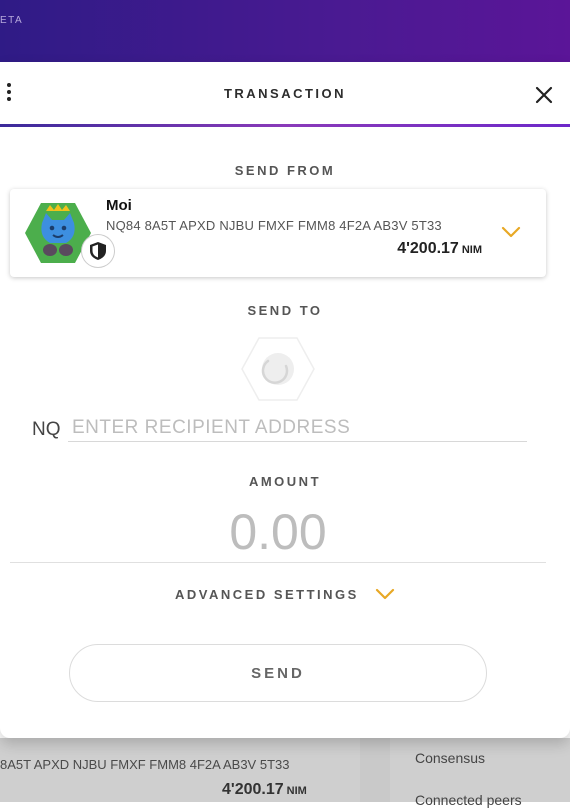  I want to click on send-to-label: SEND TO, so click(285, 310).